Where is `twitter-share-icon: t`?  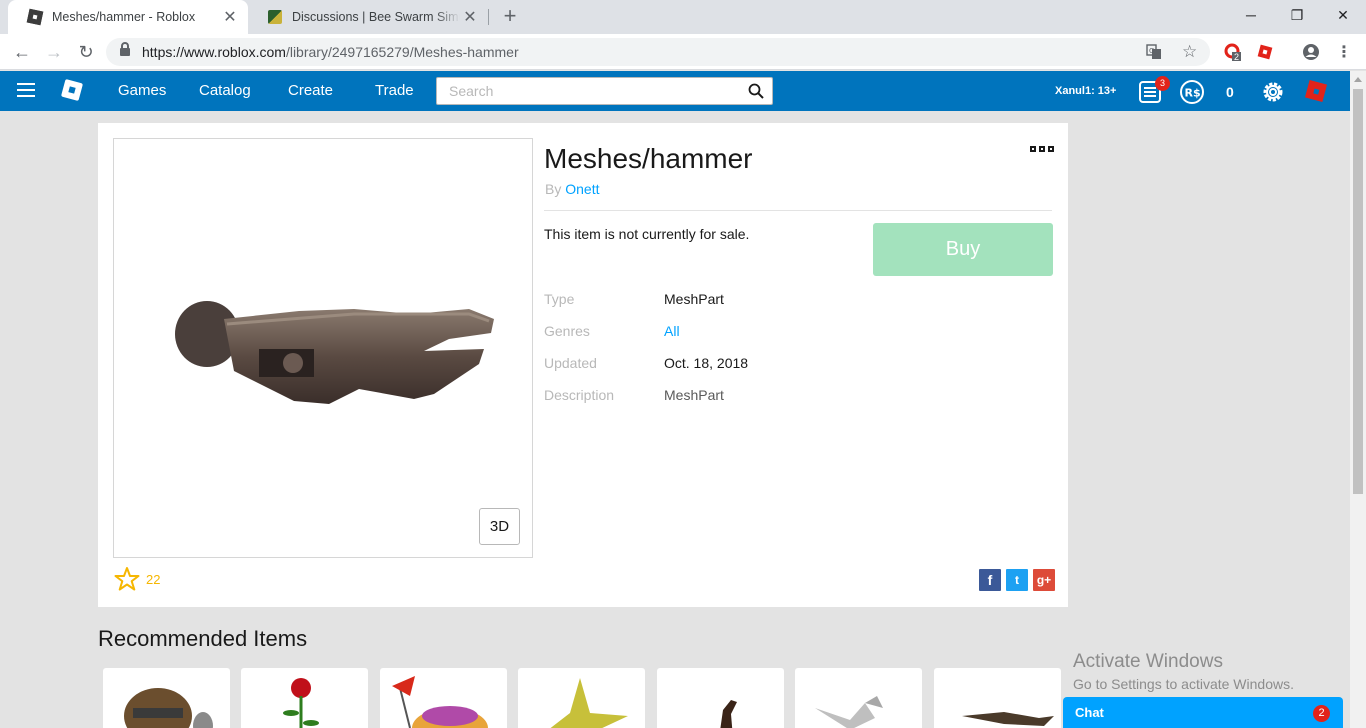 twitter-share-icon: t is located at coordinates (1017, 580).